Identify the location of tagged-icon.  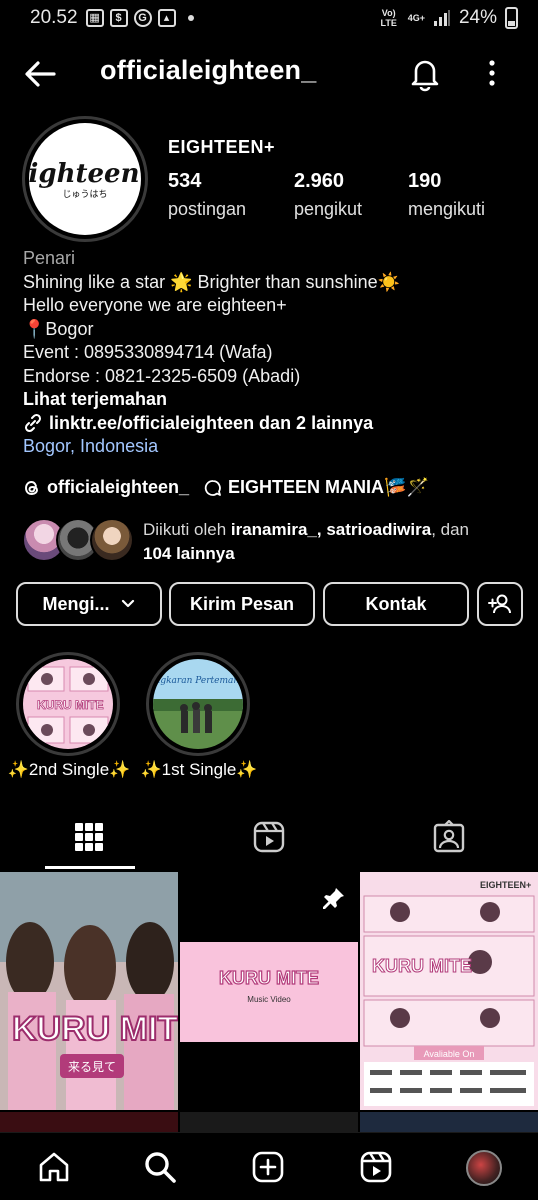
(449, 837).